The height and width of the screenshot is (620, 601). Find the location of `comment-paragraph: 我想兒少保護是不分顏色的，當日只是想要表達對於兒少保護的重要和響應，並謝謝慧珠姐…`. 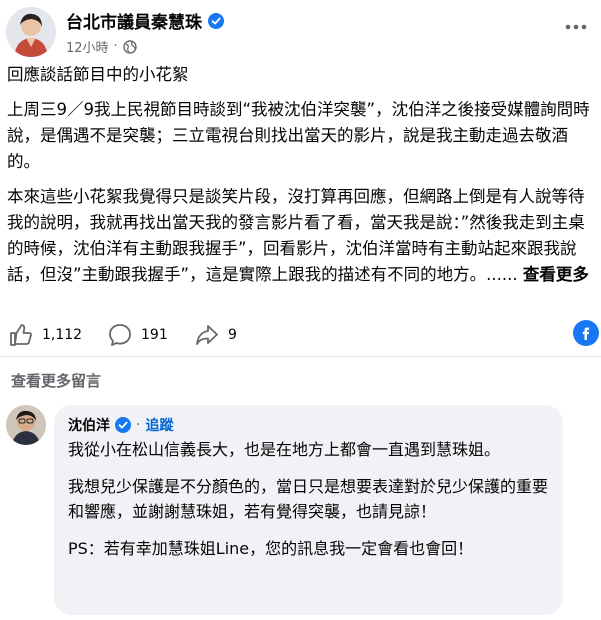

comment-paragraph: 我想兒少保護是不分顏色的，當日只是想要表達對於兒少保護的重要和響應，並謝謝慧珠姐… is located at coordinates (308, 499).